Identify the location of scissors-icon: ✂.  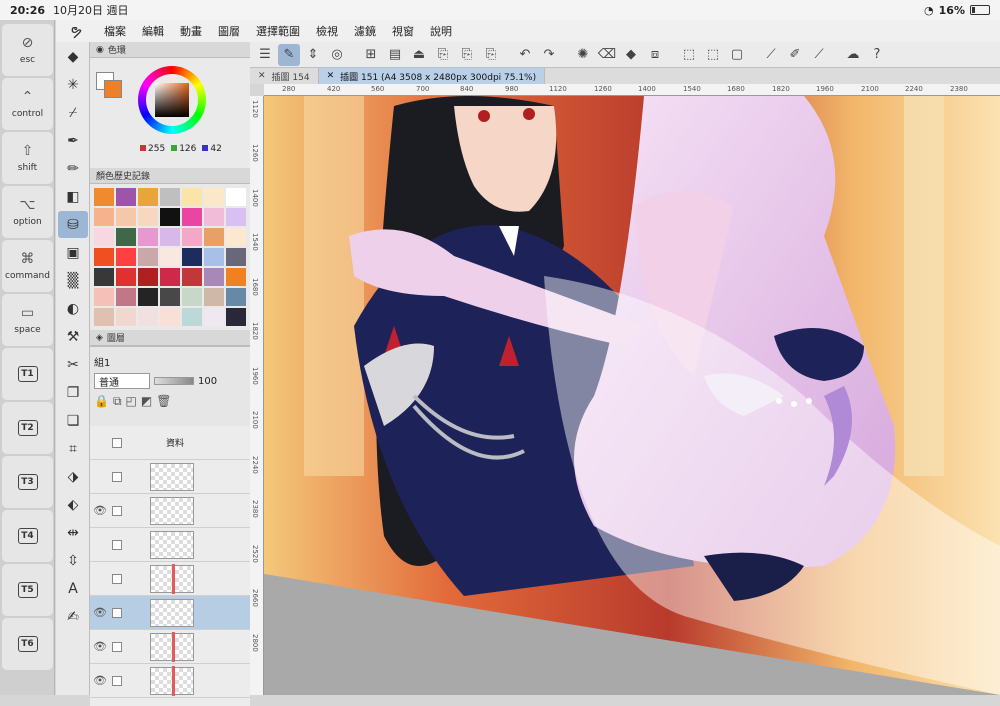
(73, 364).